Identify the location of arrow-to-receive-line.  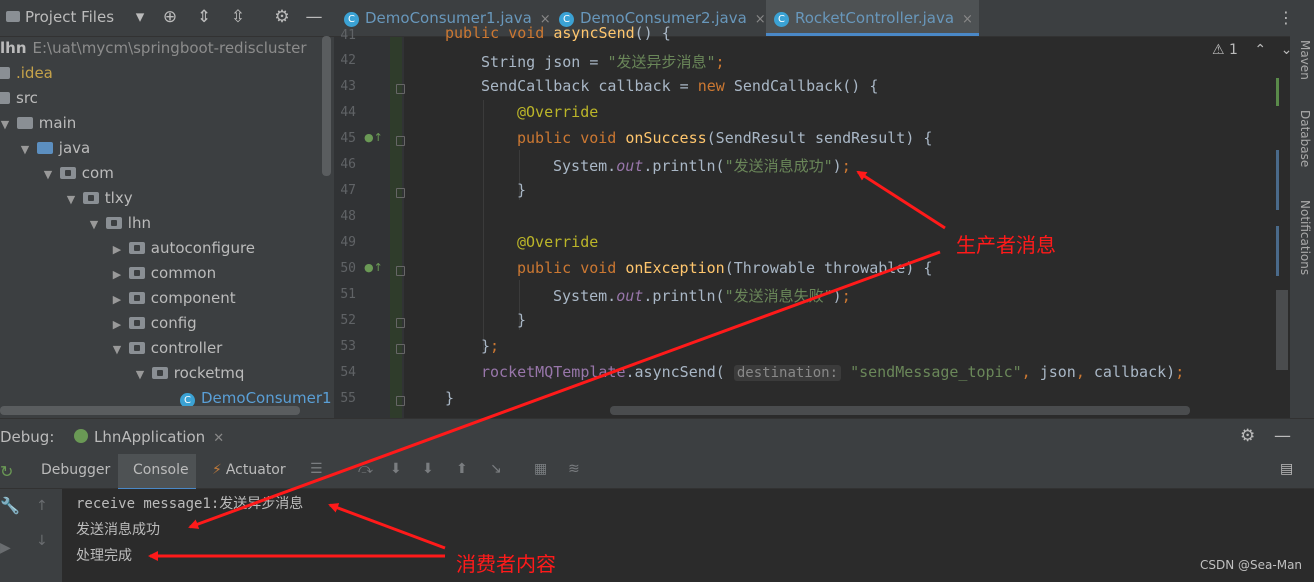
(387, 526).